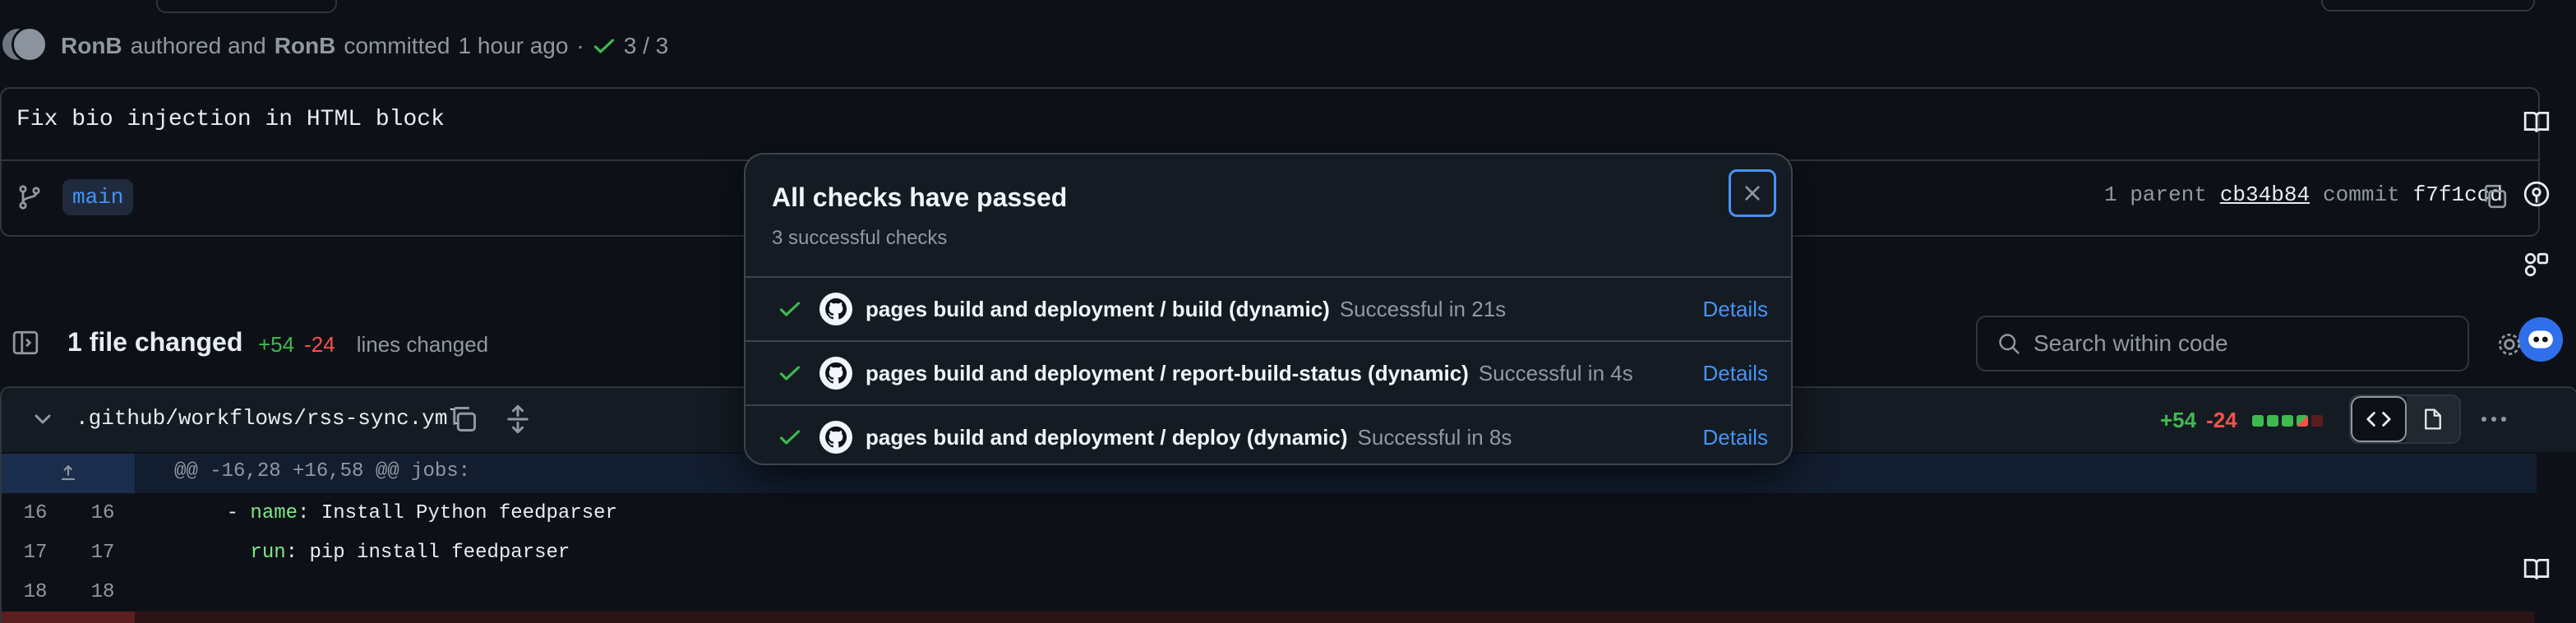  Describe the element at coordinates (1270, 513) in the screenshot. I see `diff-line: 16 16 - name: Install Python feedparser` at that location.